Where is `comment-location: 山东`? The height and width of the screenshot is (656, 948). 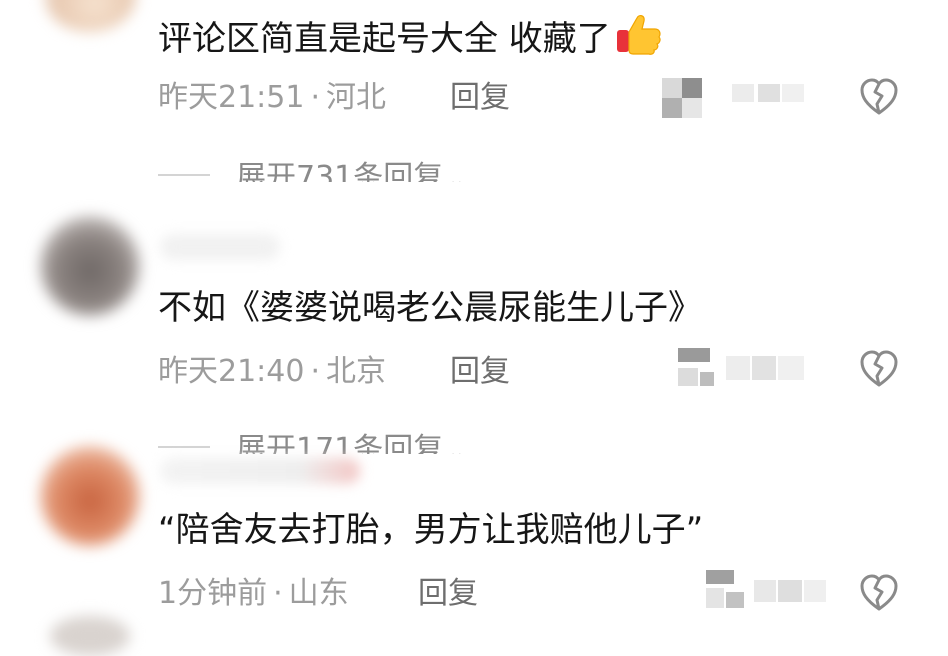
comment-location: 山东 is located at coordinates (318, 593).